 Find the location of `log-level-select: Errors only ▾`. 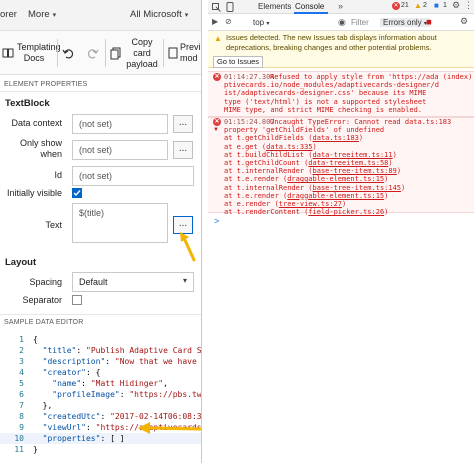

log-level-select: Errors only ▾ is located at coordinates (405, 22).